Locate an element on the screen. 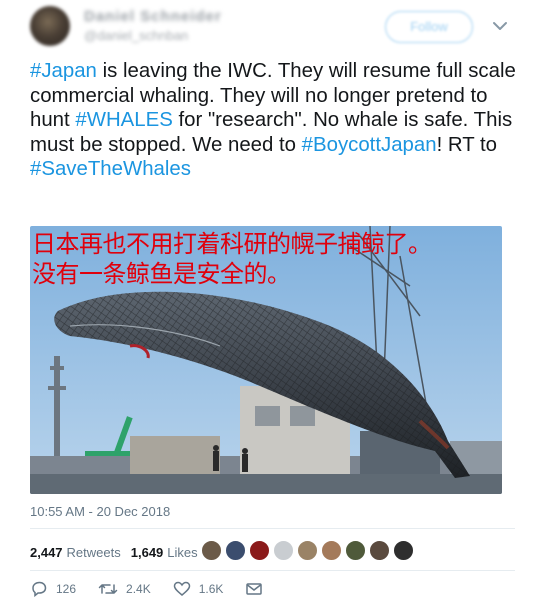 The image size is (533, 601). tweet-stats: 2,447 Retweets 1,649 Likes is located at coordinates (119, 552).